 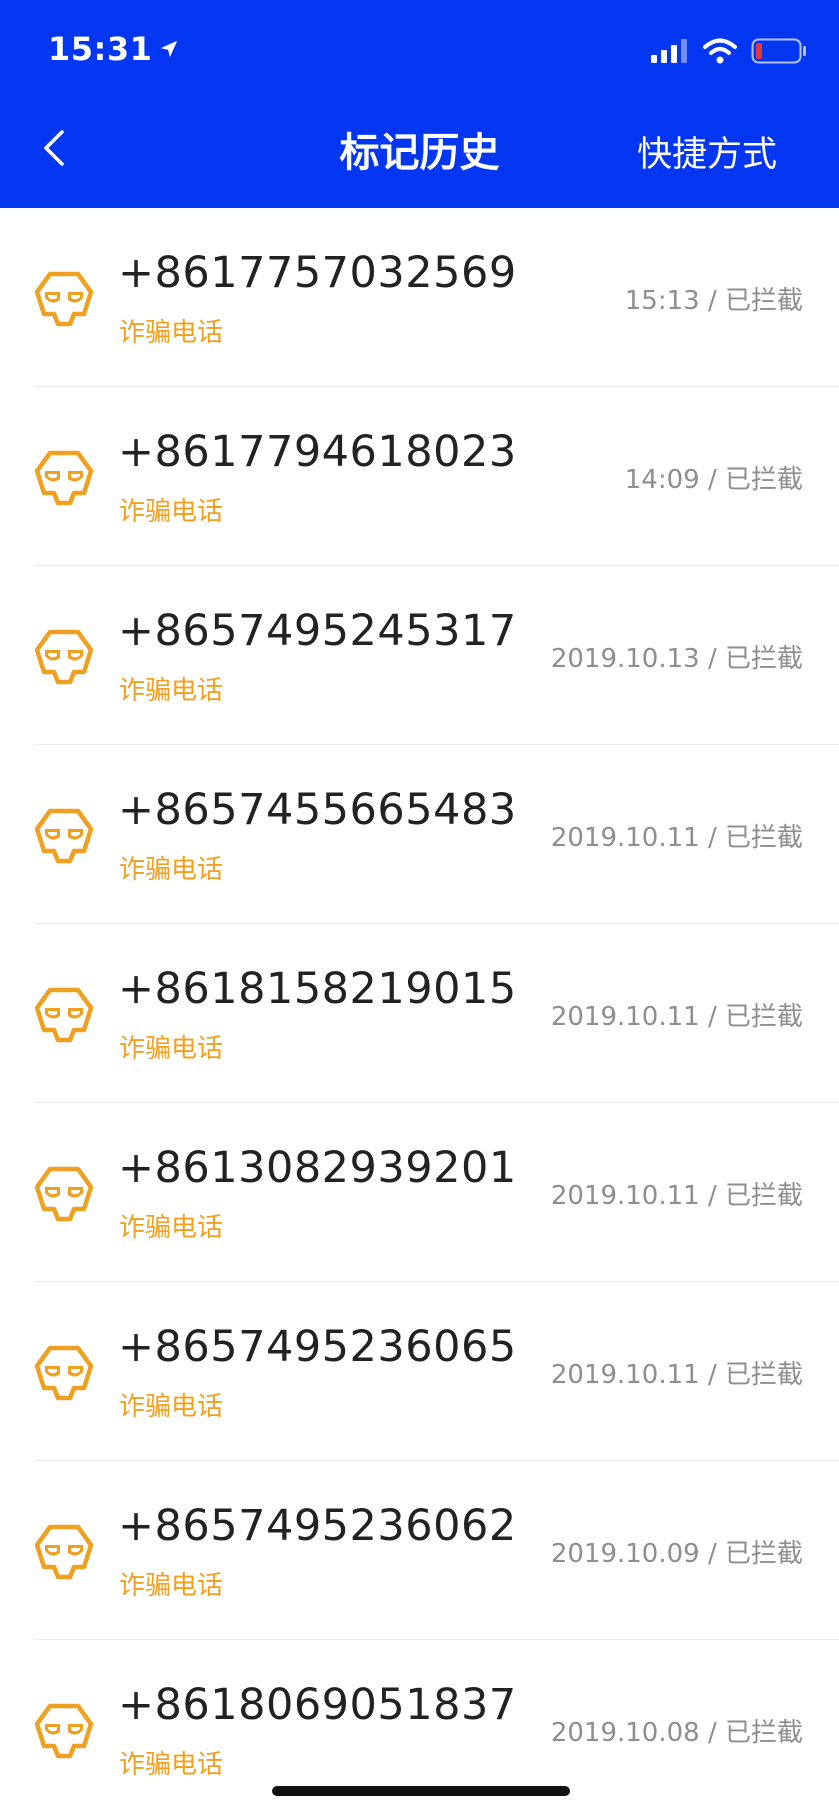 What do you see at coordinates (707, 151) in the screenshot?
I see `shortcut-button: 快捷方式` at bounding box center [707, 151].